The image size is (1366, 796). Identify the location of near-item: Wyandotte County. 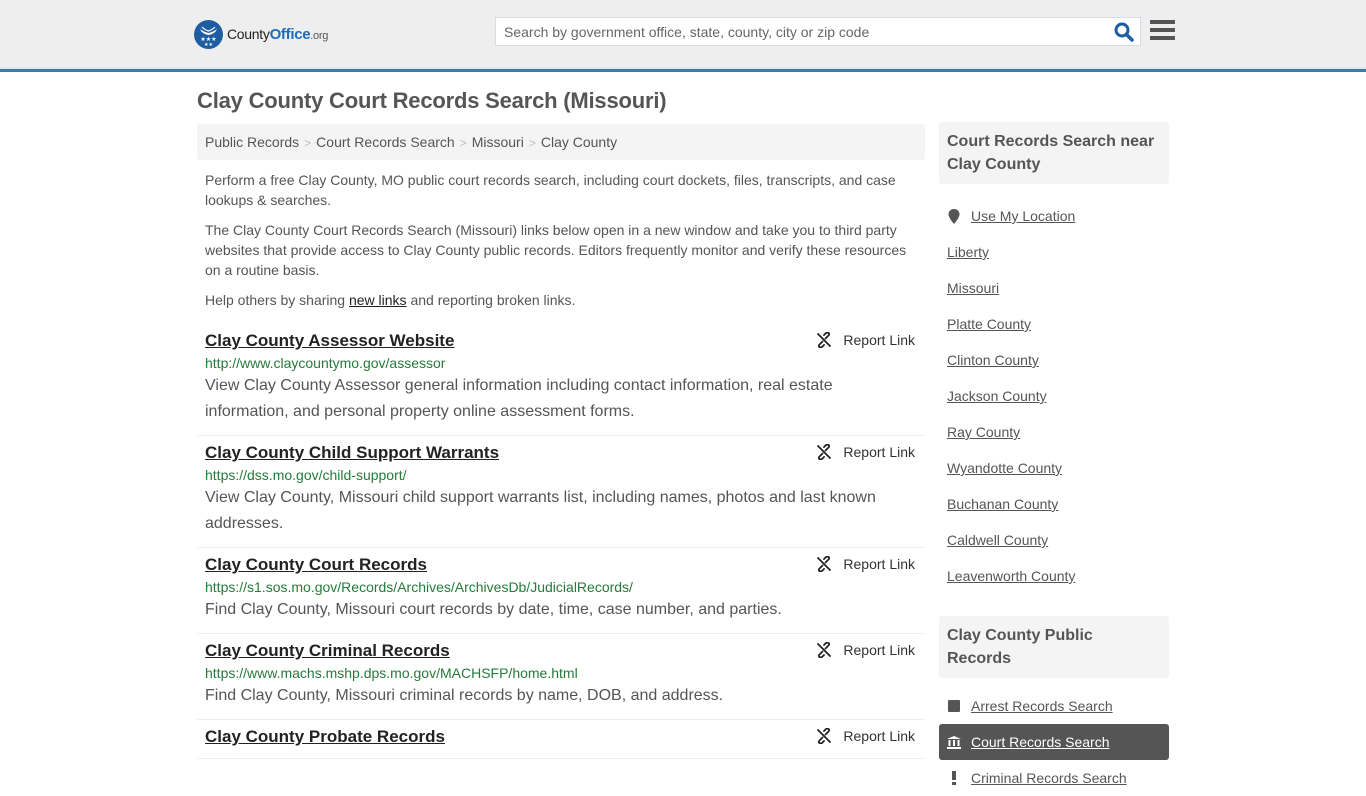
(1054, 468).